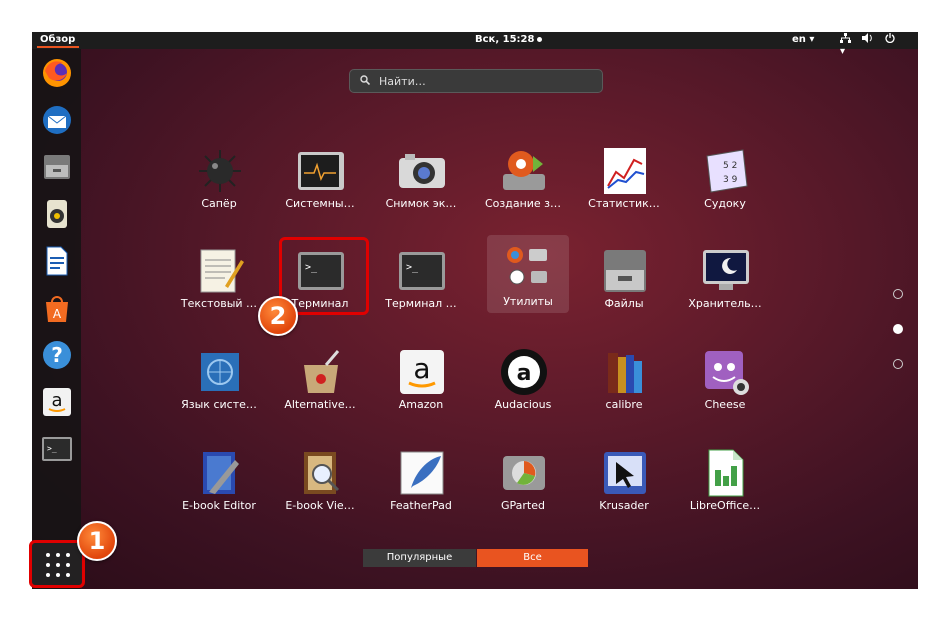  I want to click on clock: Вск, 15:28, so click(509, 39).